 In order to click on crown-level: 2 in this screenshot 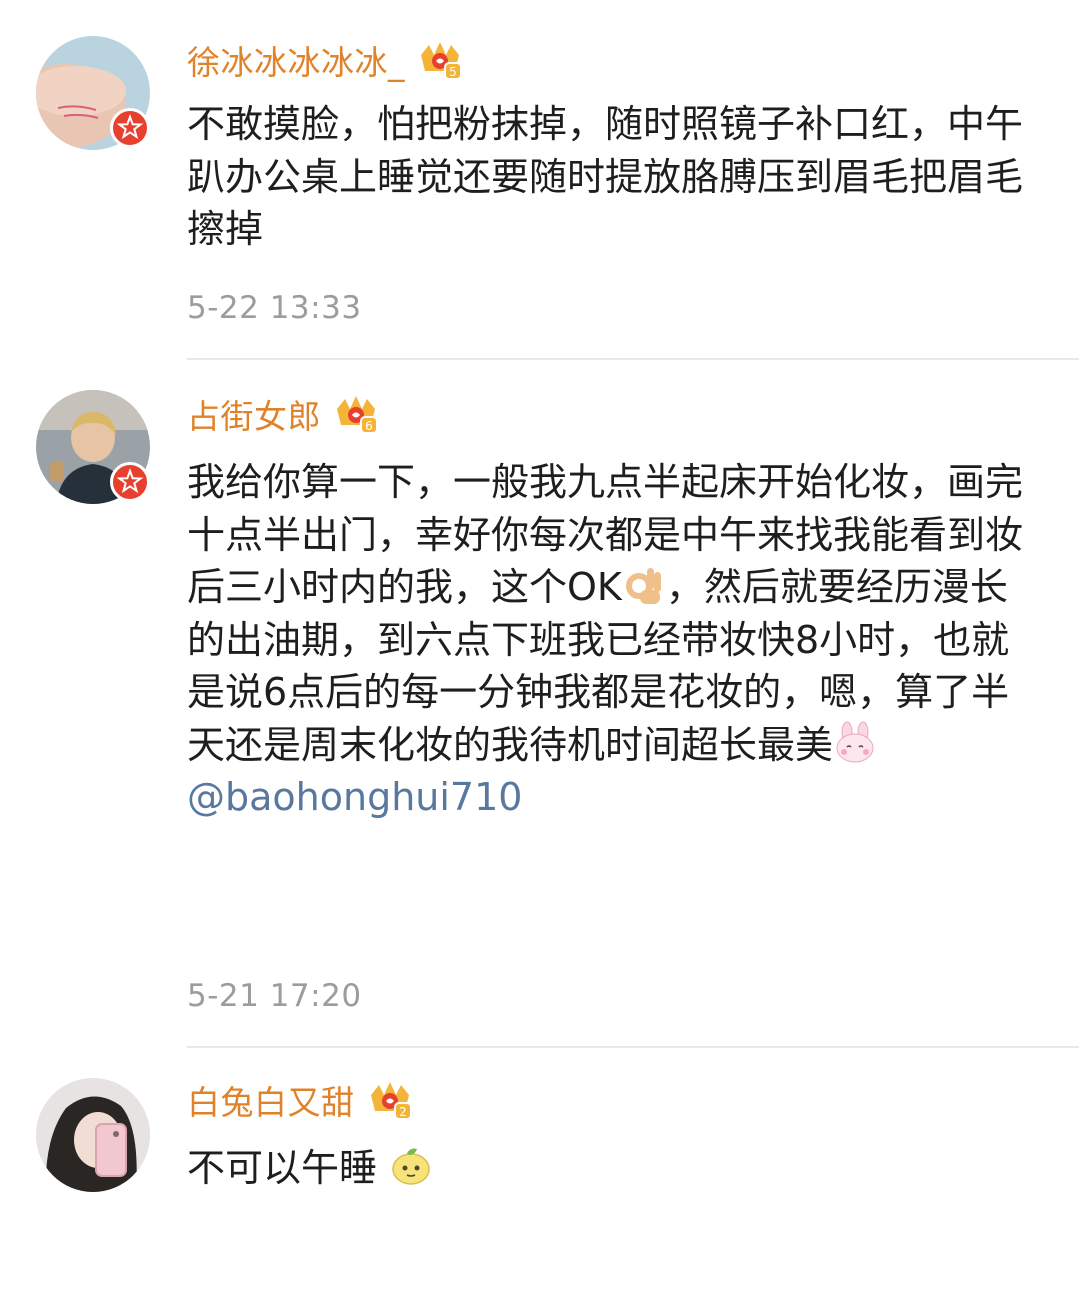, I will do `click(403, 1112)`.